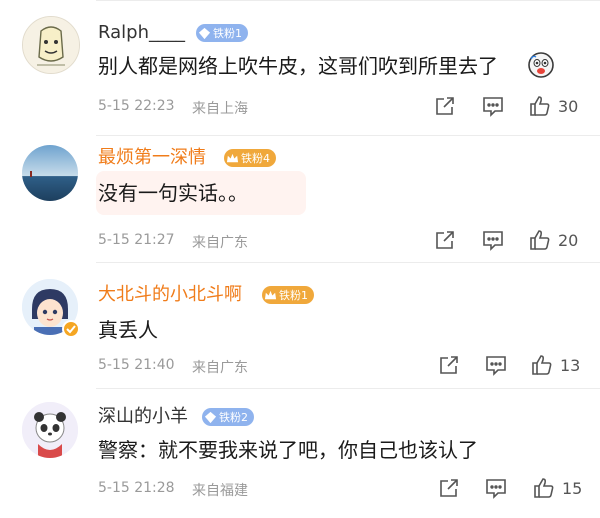  Describe the element at coordinates (553, 240) in the screenshot. I see `like-button: 20` at that location.